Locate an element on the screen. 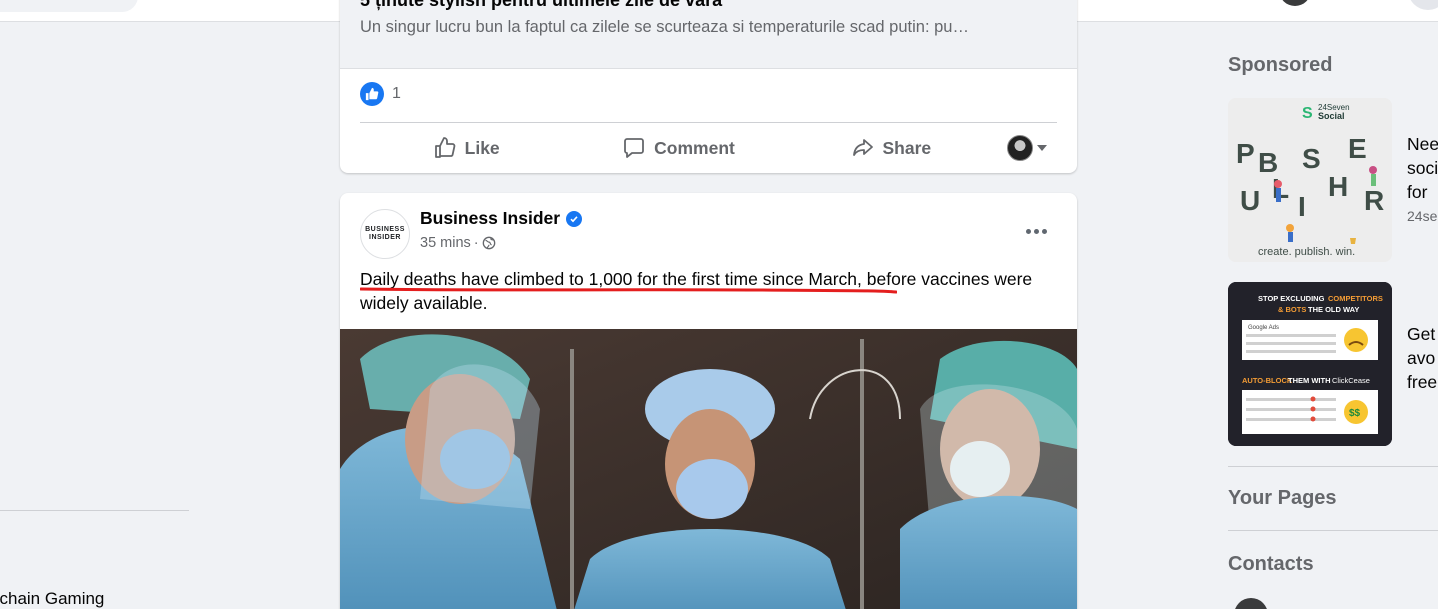 This screenshot has width=1438, height=609. svg-text: P is located at coordinates (1245, 153).